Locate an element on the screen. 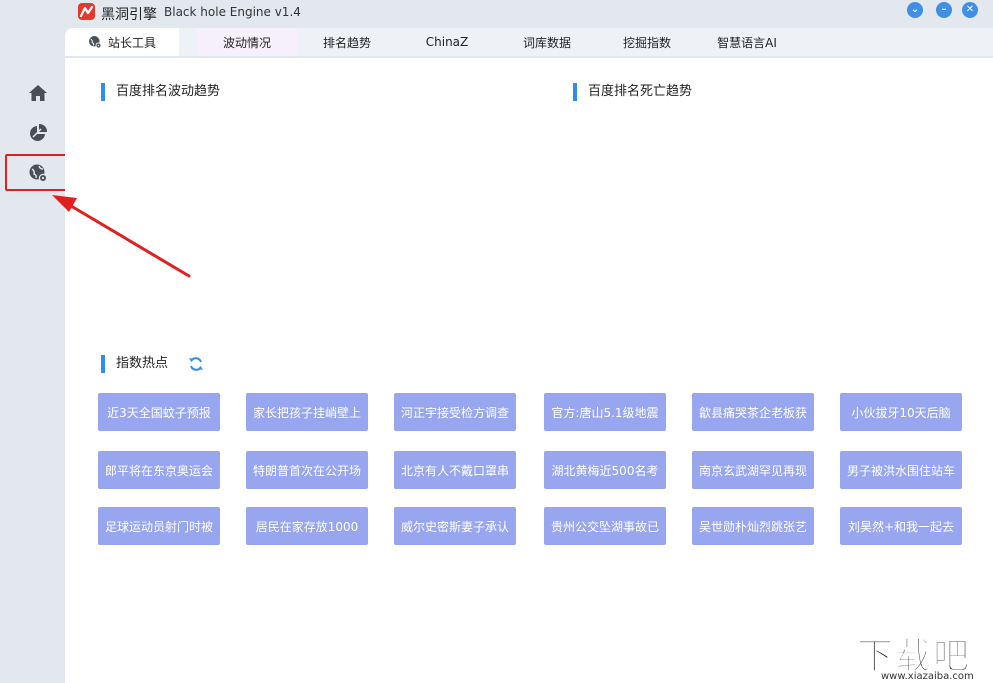 The height and width of the screenshot is (683, 993). tab-fluctuation: 波动情况 is located at coordinates (247, 42).